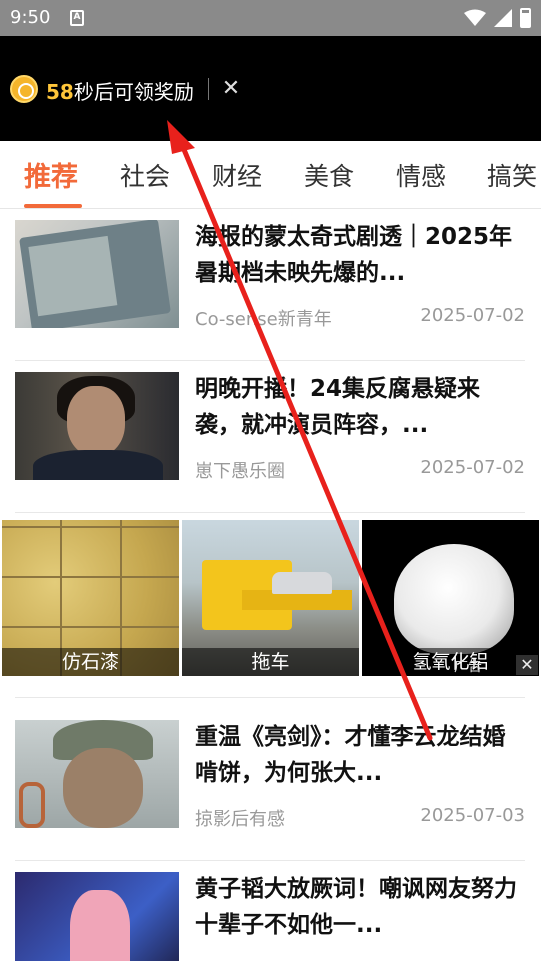  I want to click on article-source: Co-sense新青年, so click(263, 319).